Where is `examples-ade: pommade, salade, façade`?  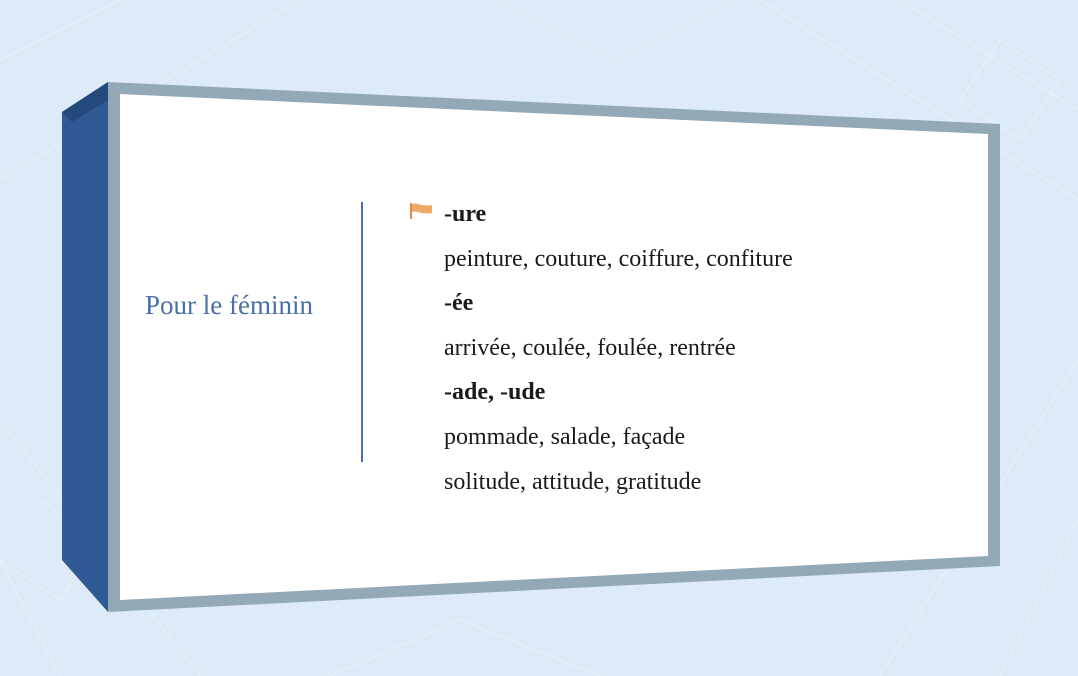
examples-ade: pommade, salade, façade is located at coordinates (565, 436).